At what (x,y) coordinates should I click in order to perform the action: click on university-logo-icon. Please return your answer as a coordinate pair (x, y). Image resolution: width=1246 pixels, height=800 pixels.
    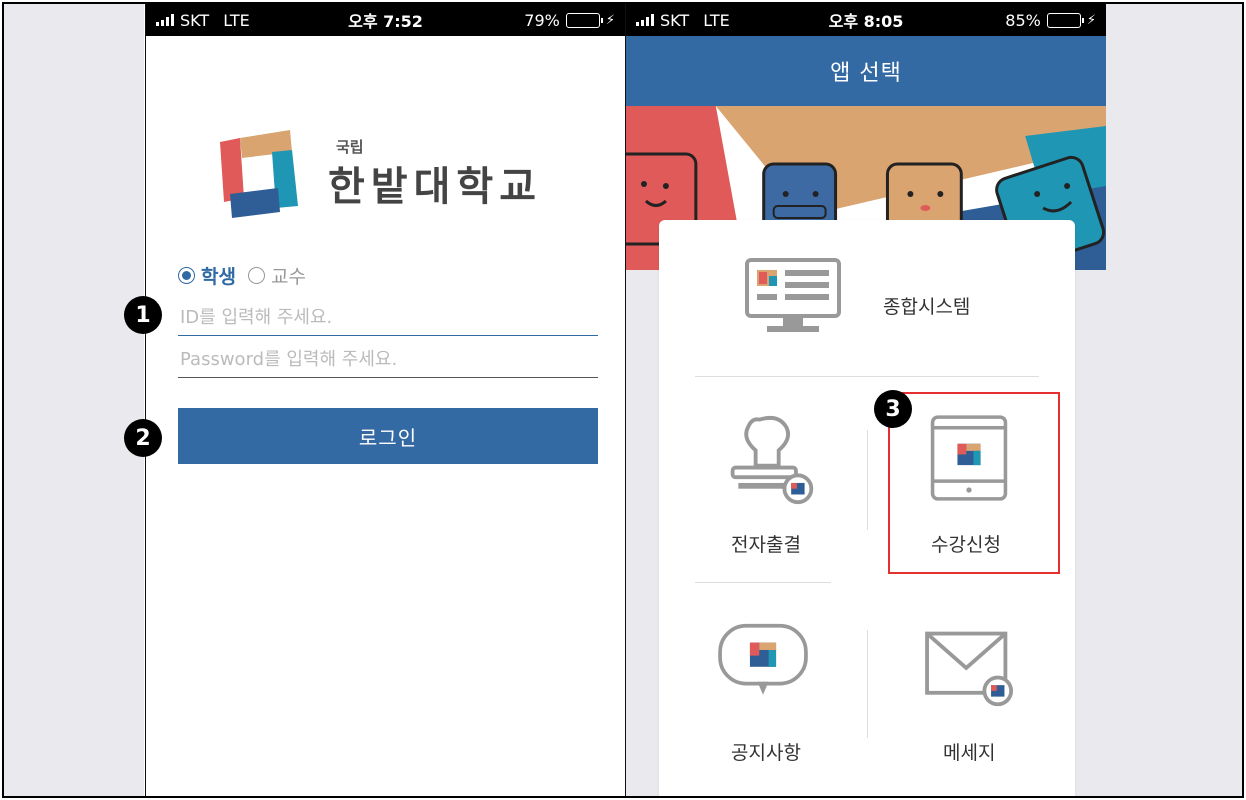
    Looking at the image, I should click on (259, 174).